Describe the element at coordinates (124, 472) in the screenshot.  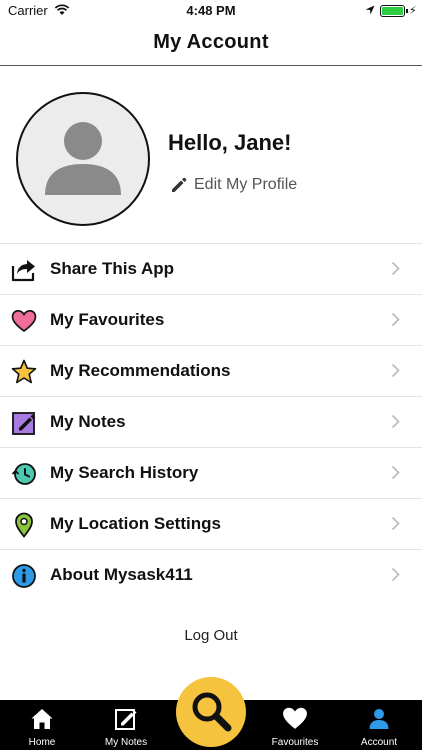
I see `menu-item-label: My Search History` at that location.